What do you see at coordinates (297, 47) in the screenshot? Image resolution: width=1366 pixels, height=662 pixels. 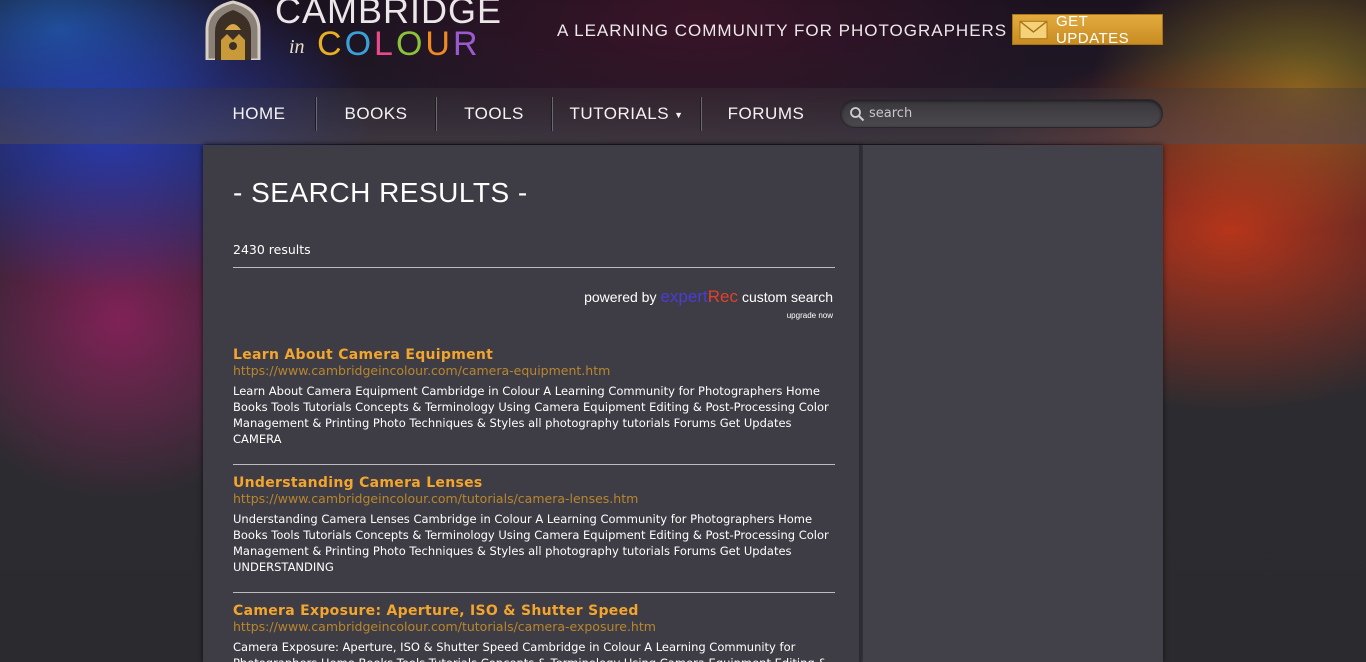 I see `logo-in-text: in` at bounding box center [297, 47].